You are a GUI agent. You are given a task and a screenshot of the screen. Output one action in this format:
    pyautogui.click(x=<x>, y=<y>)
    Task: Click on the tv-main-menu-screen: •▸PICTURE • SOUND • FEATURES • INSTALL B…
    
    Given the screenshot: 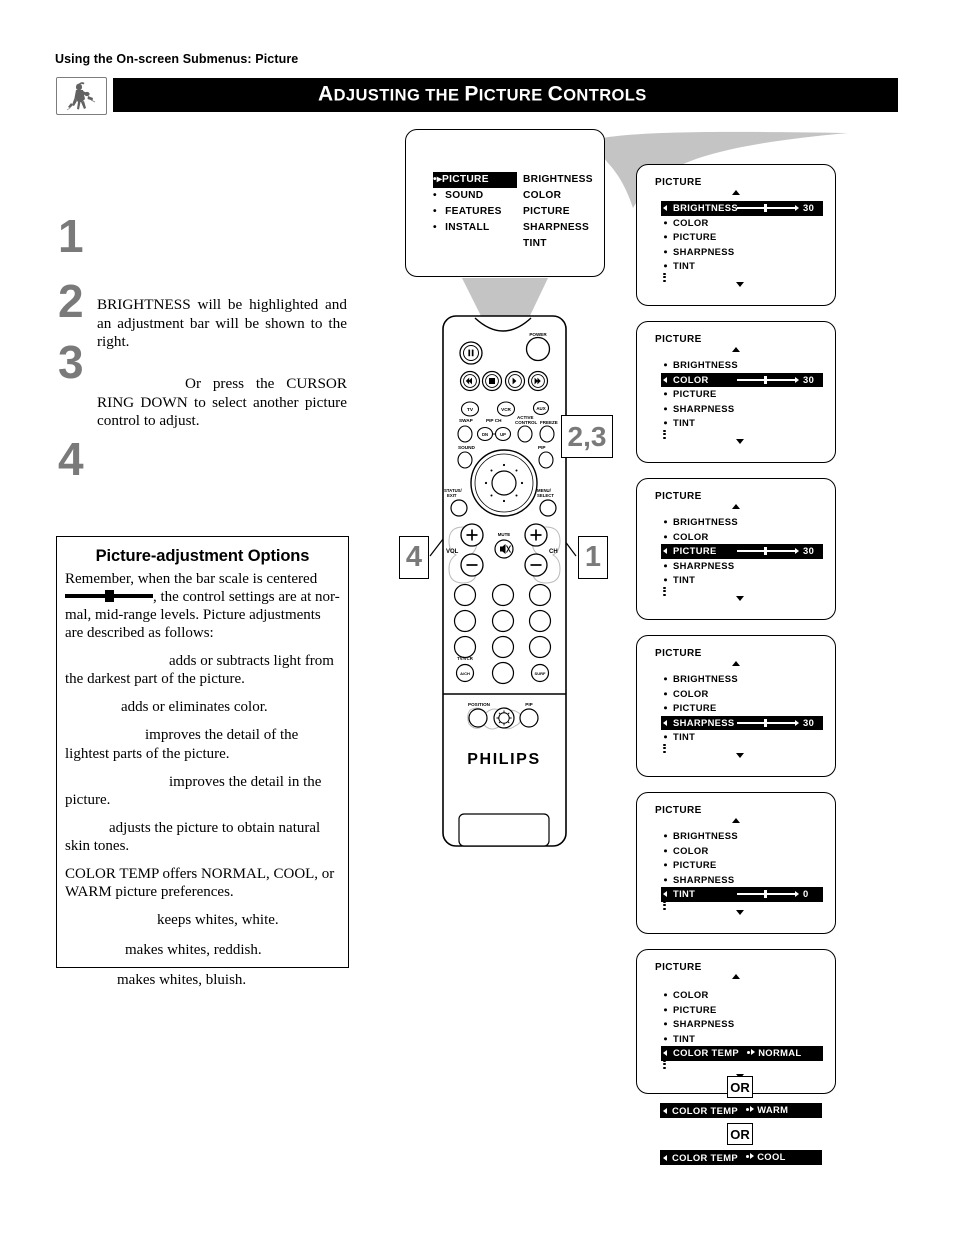 What is the action you would take?
    pyautogui.click(x=505, y=203)
    